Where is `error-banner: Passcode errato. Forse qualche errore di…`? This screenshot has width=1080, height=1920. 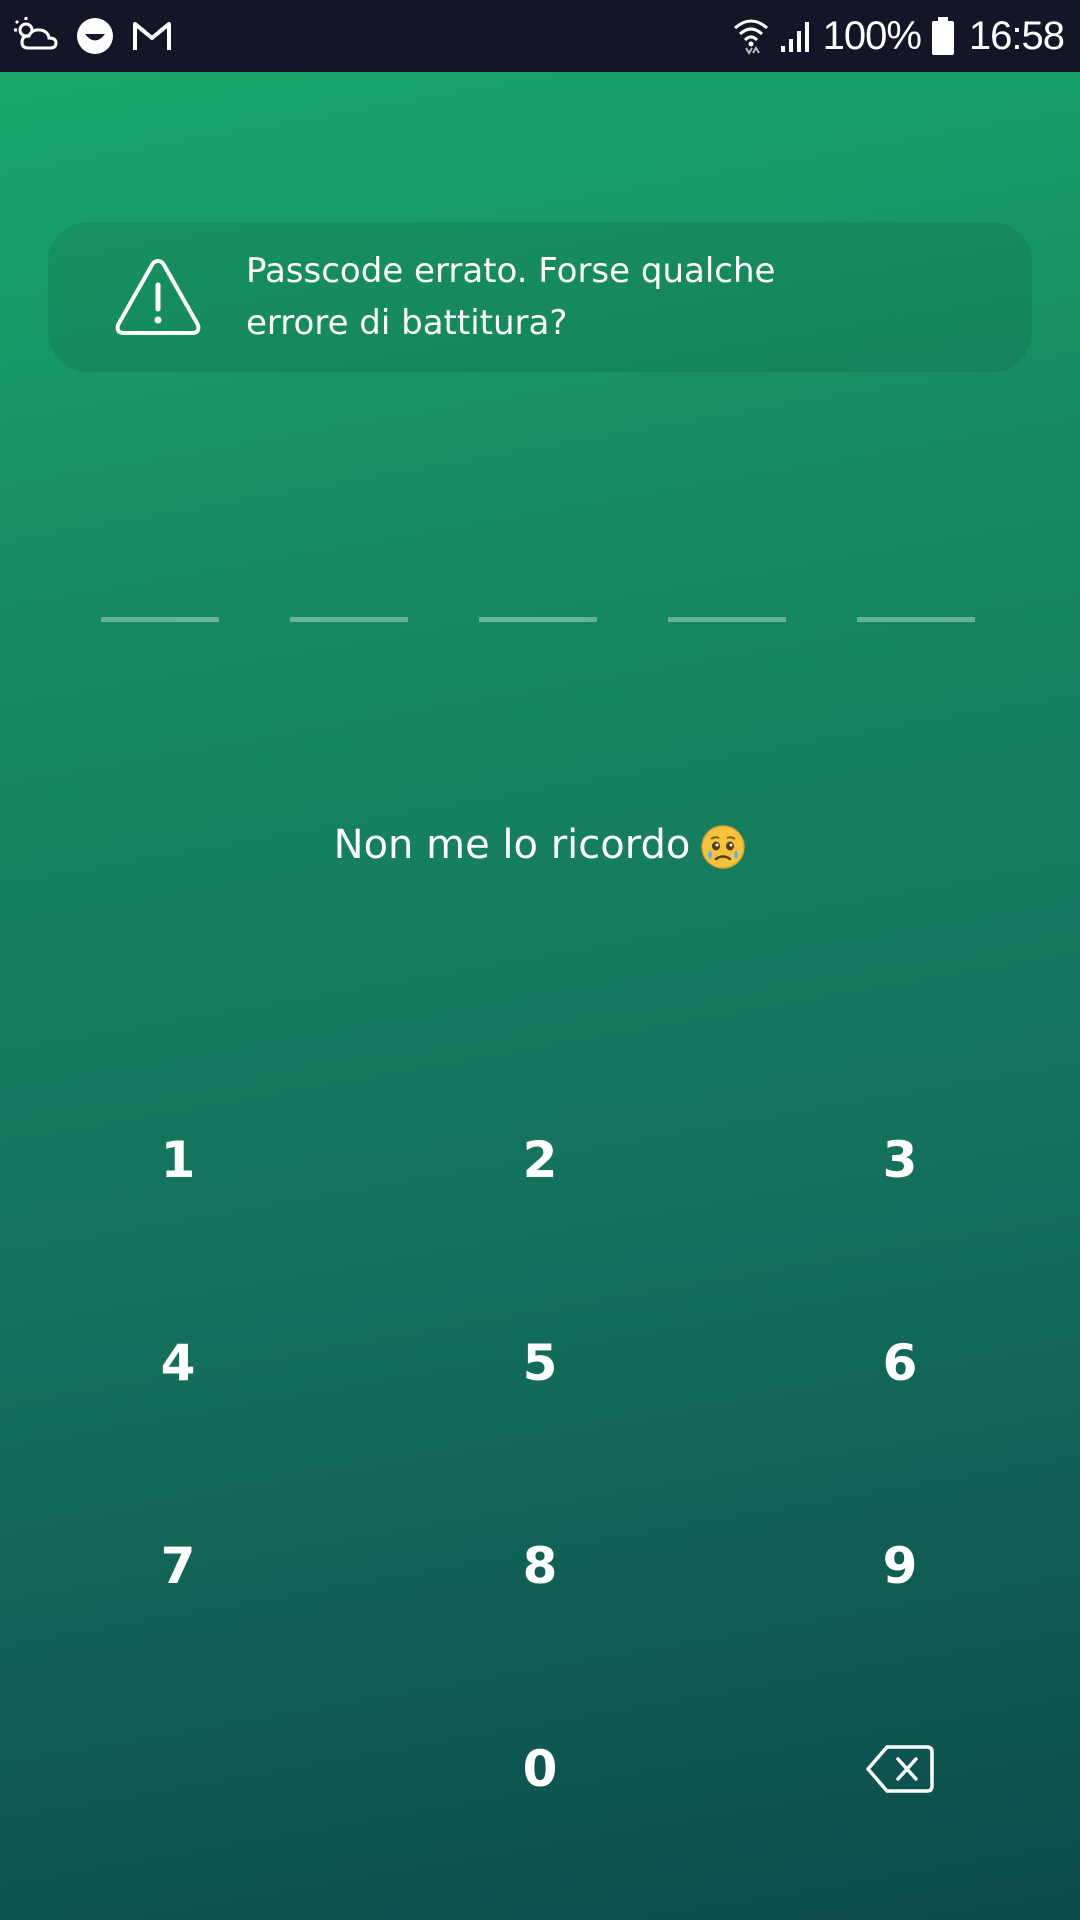
error-banner: Passcode errato. Forse qualche errore di… is located at coordinates (540, 297).